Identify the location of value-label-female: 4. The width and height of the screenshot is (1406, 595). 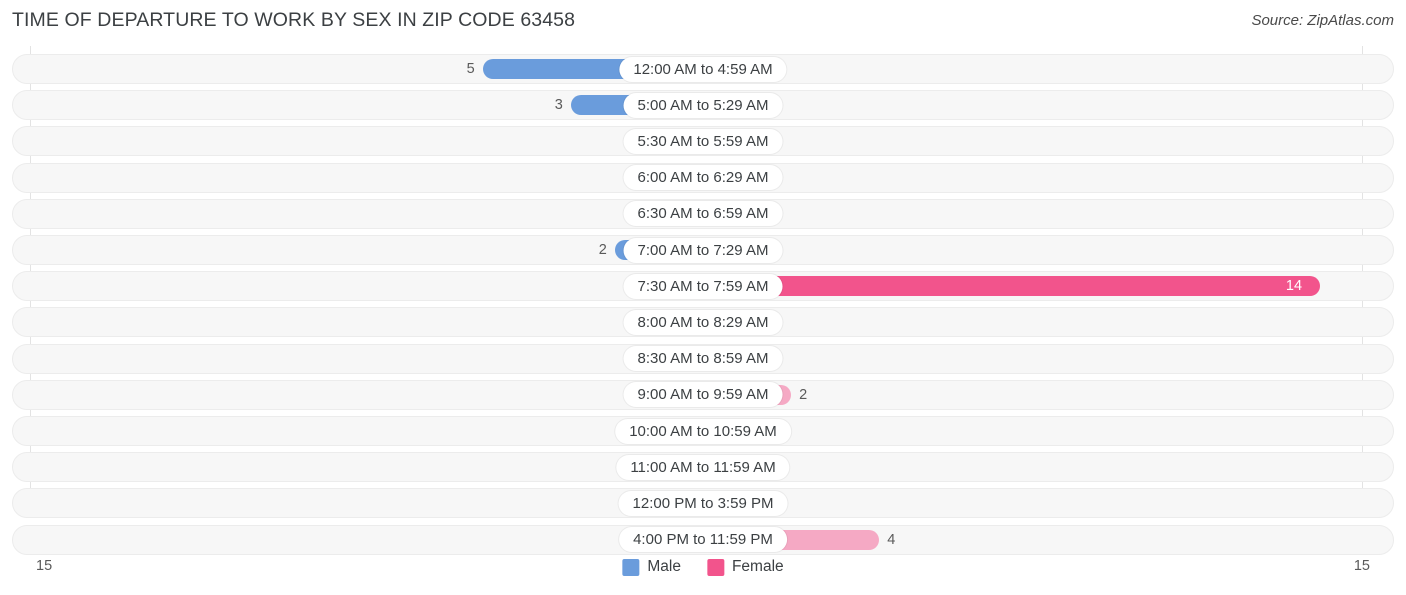
(891, 539).